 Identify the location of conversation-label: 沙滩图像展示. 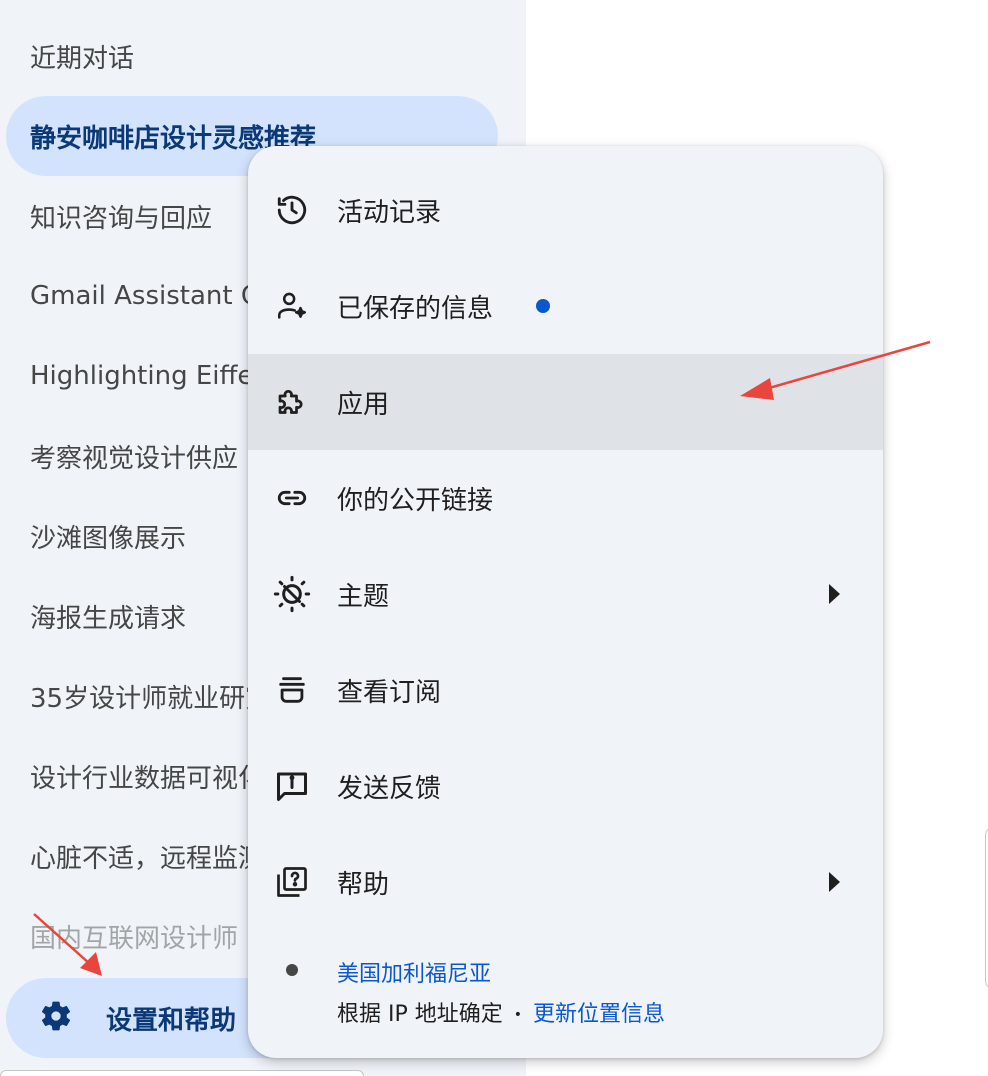
(108, 538).